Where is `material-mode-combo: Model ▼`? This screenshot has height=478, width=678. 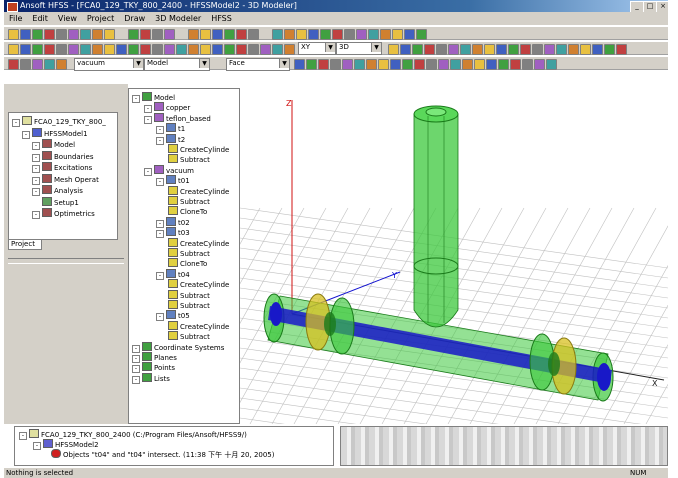 material-mode-combo: Model ▼ is located at coordinates (177, 64).